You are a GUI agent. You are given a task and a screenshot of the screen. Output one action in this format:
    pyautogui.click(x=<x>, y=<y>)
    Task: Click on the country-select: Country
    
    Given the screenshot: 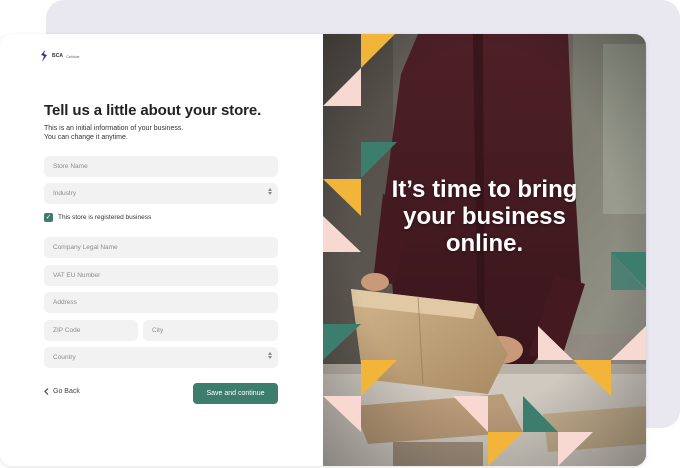 What is the action you would take?
    pyautogui.click(x=161, y=357)
    